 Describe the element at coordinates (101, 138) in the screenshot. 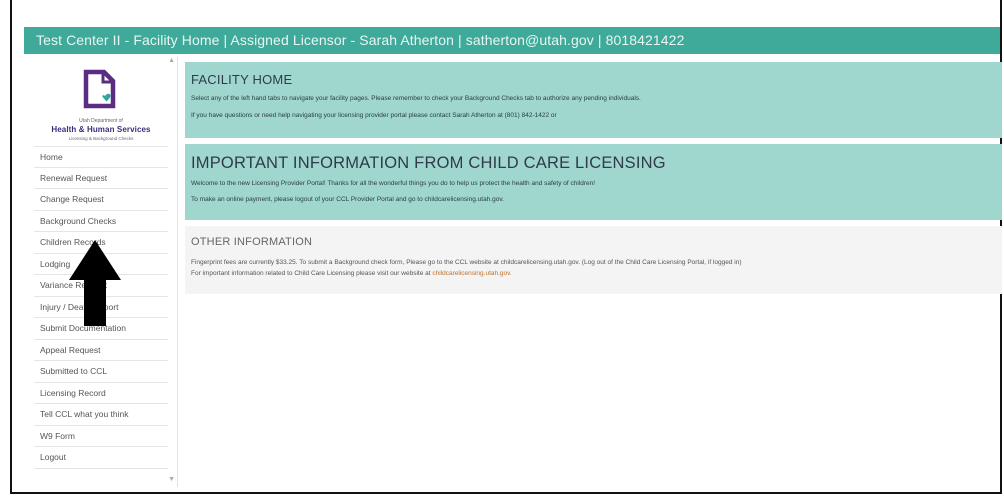

I see `logo-line-division: Licensing & Background Checks` at that location.